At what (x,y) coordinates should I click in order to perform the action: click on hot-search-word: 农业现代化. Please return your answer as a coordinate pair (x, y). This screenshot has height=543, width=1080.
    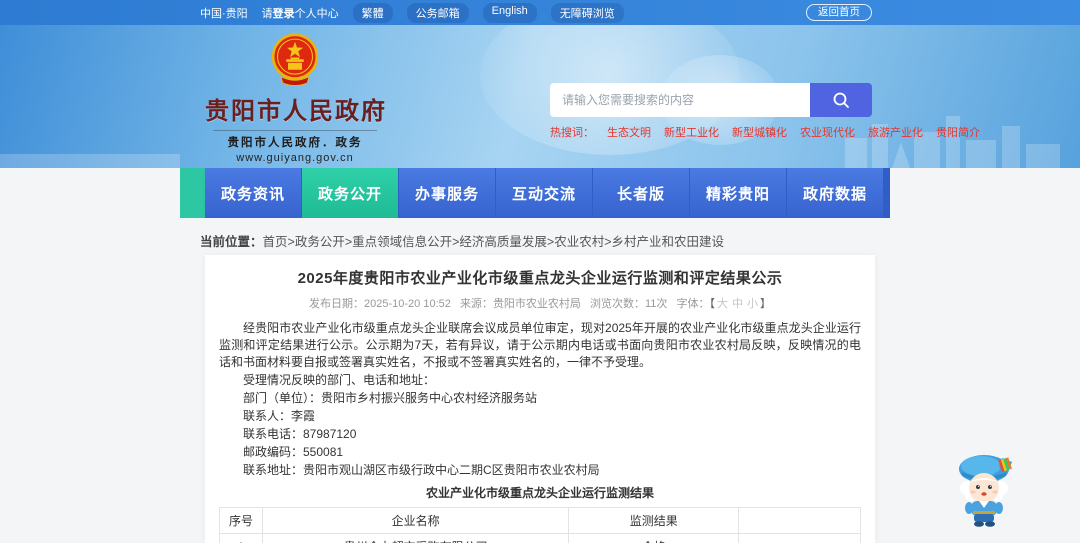
    Looking at the image, I should click on (827, 132).